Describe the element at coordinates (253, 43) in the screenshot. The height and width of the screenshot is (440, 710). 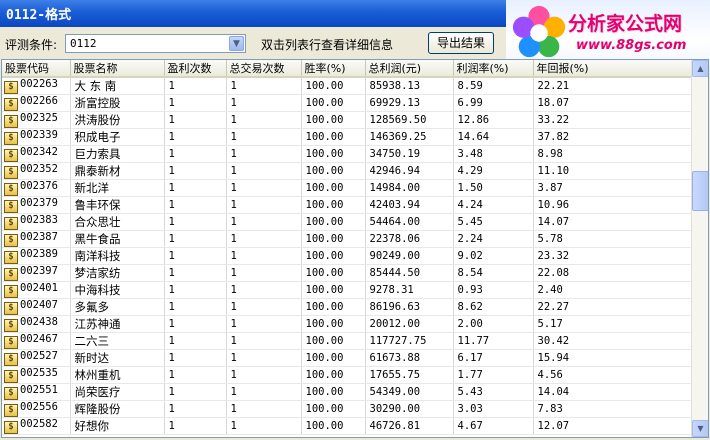
I see `toolbar: 评测条件: 0112 ▼ 双击列表行查看详细信息 导出结果` at that location.